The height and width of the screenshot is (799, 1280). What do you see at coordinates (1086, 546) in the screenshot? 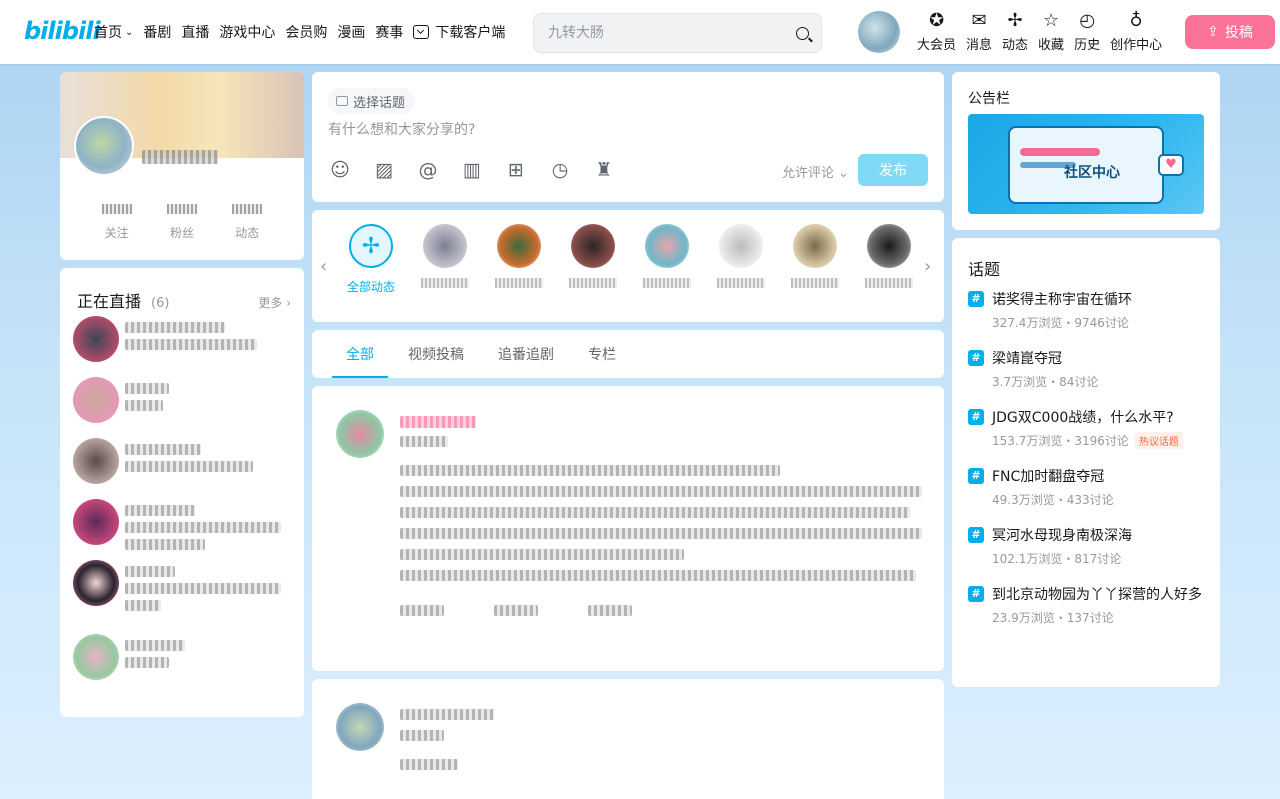
I see `topic-item: # 冥河水母现身南极深海 102.1万浏览・817讨论` at bounding box center [1086, 546].